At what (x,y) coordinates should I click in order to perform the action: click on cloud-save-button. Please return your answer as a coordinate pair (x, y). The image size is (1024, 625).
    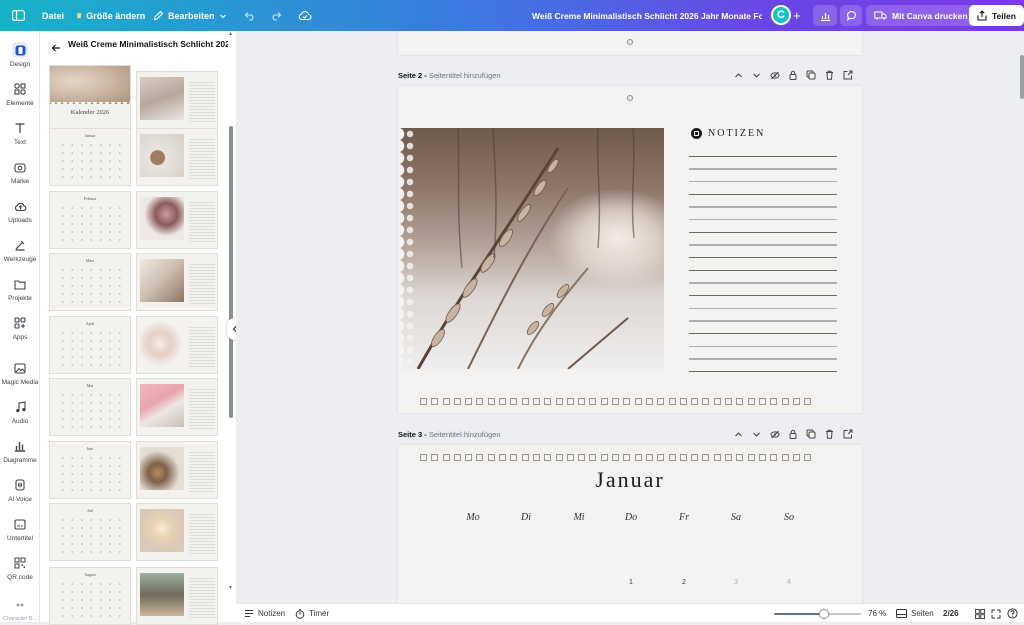
    Looking at the image, I should click on (305, 15).